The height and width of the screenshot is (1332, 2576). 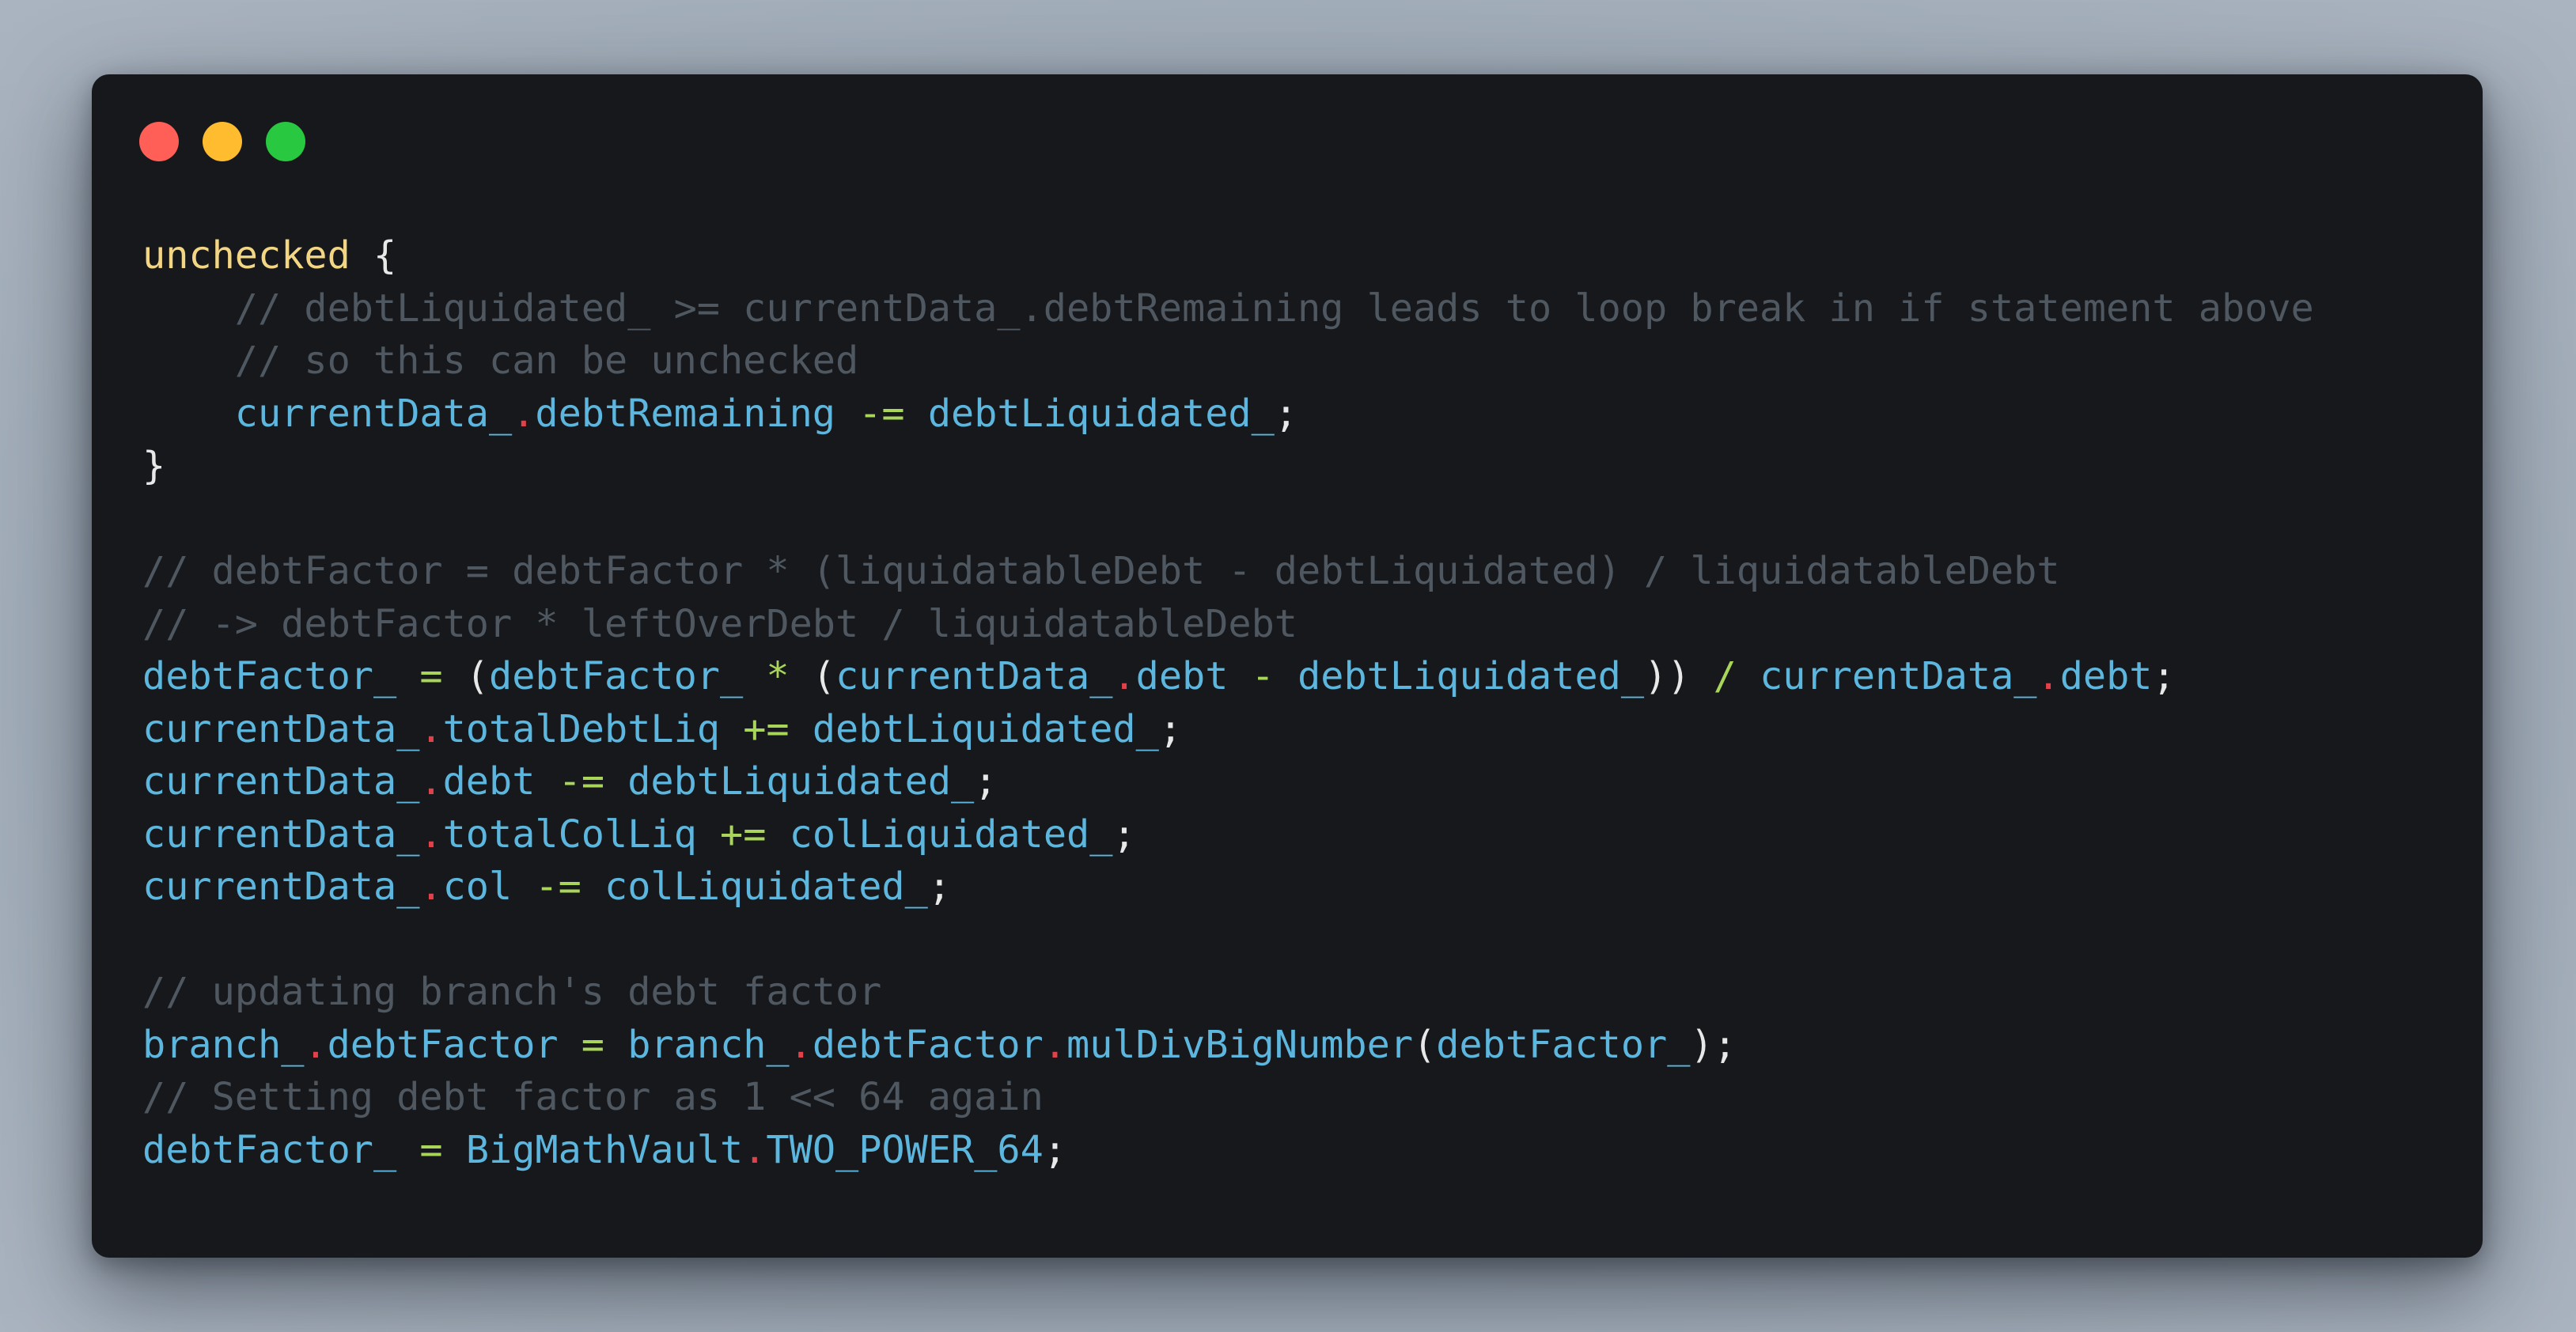 I want to click on maximize-dot-icon, so click(x=285, y=141).